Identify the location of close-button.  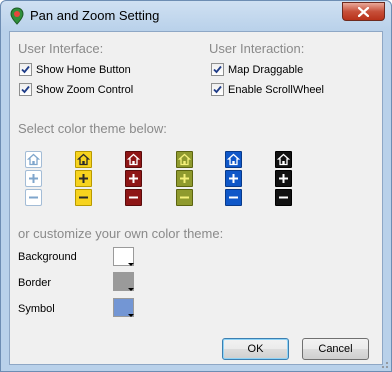
(363, 11).